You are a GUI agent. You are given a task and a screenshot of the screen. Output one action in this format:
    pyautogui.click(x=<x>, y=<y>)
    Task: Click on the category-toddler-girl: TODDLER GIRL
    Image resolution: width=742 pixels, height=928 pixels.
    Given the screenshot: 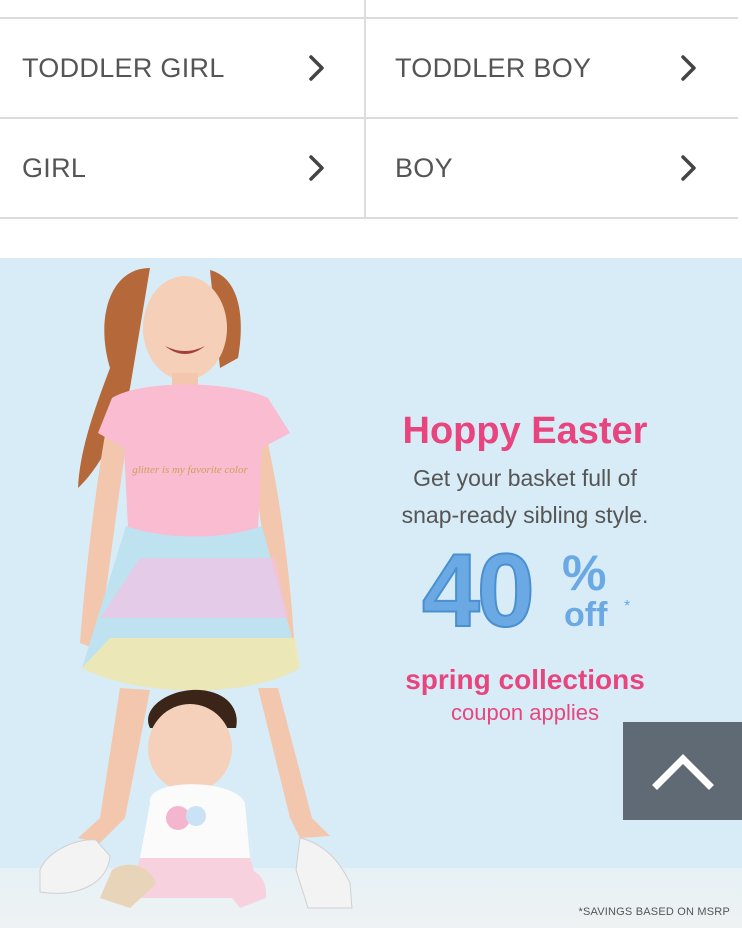 What is the action you would take?
    pyautogui.click(x=182, y=68)
    